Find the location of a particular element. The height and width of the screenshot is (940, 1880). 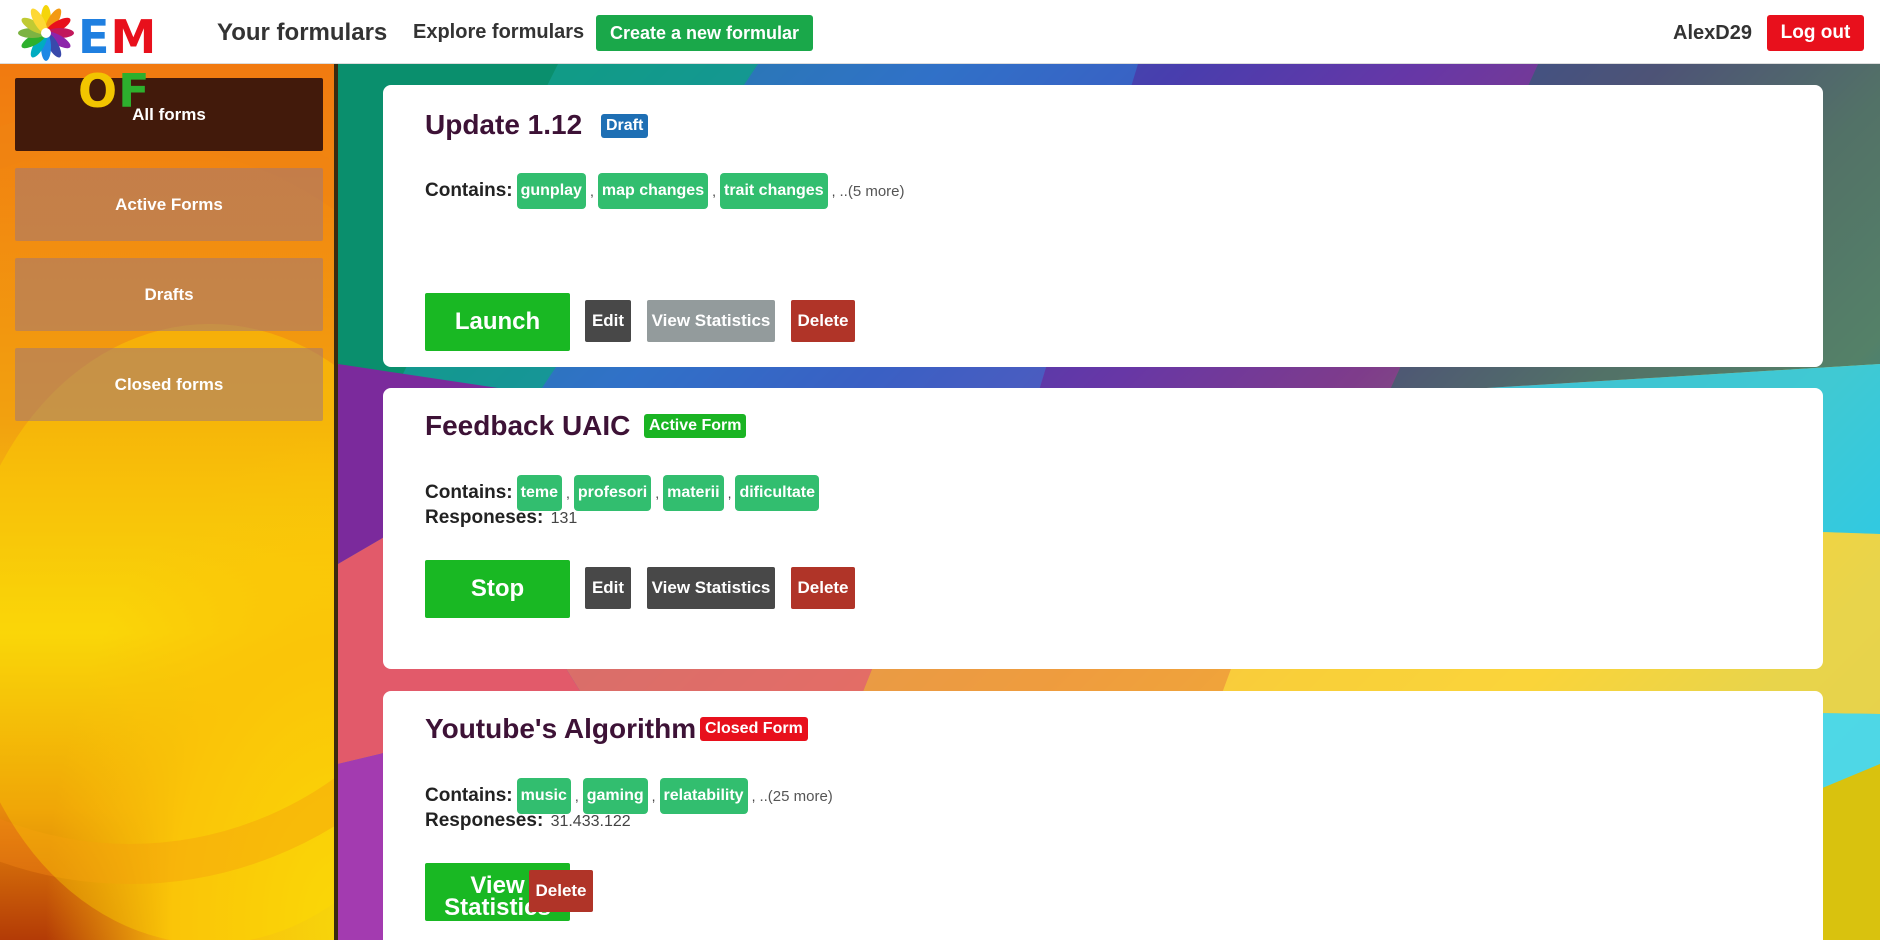

tag: map changes is located at coordinates (653, 191).